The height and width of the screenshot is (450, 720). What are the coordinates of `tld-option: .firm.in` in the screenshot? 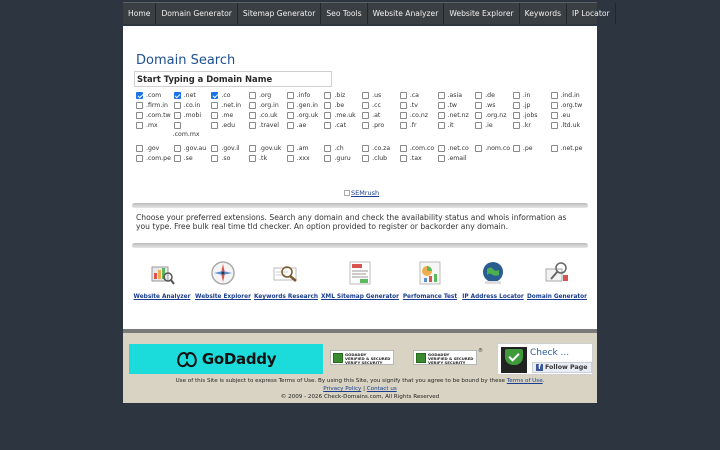 It's located at (155, 106).